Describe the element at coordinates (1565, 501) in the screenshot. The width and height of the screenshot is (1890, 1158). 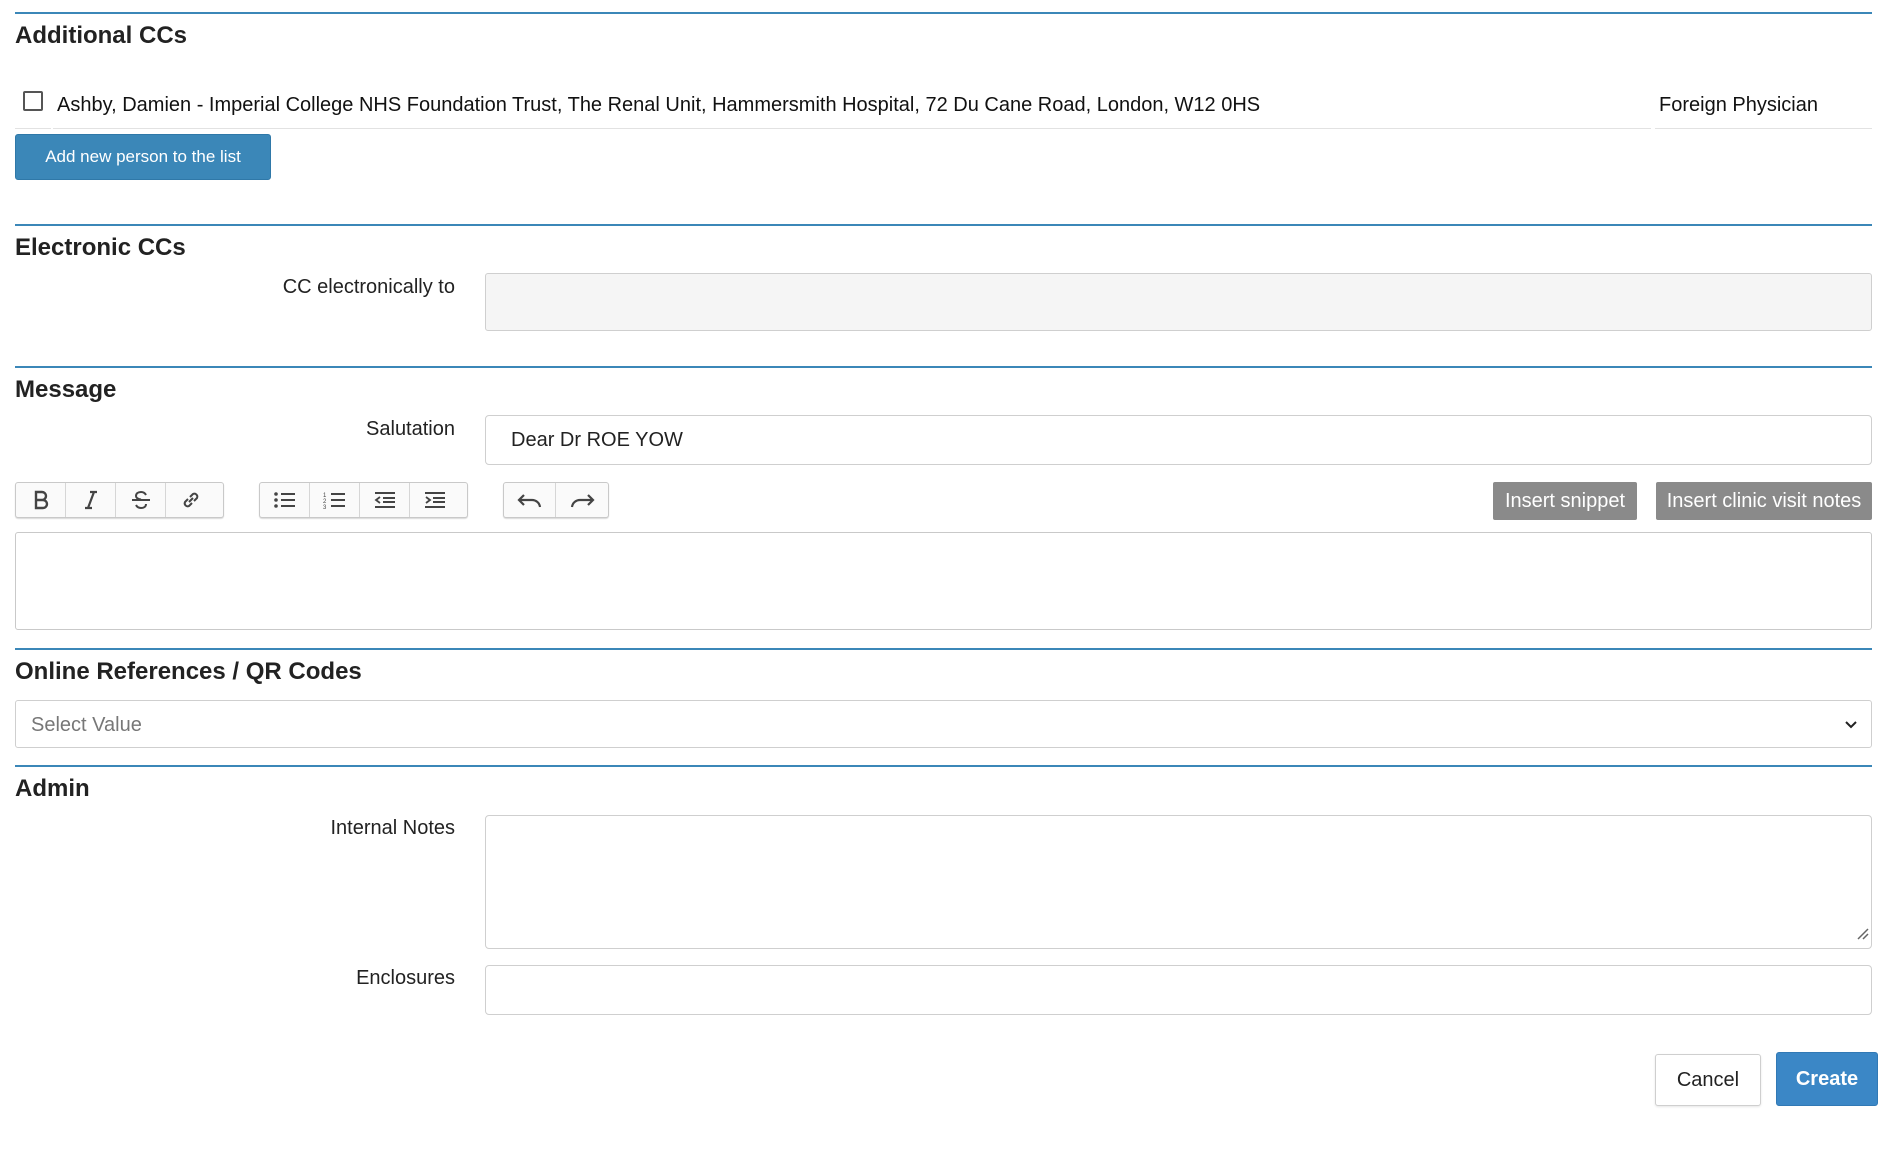
I see `insert-snippet-button: Insert snippet` at that location.